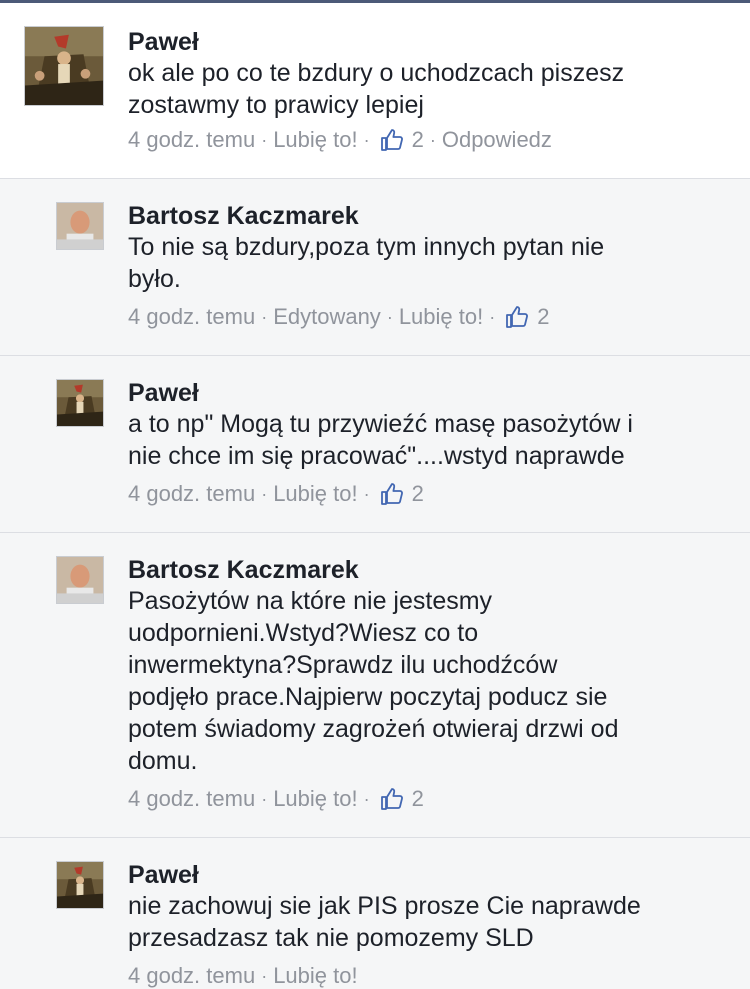 This screenshot has height=989, width=750. I want to click on comment-meta: 4 godz. temu · Lubię to!, so click(243, 975).